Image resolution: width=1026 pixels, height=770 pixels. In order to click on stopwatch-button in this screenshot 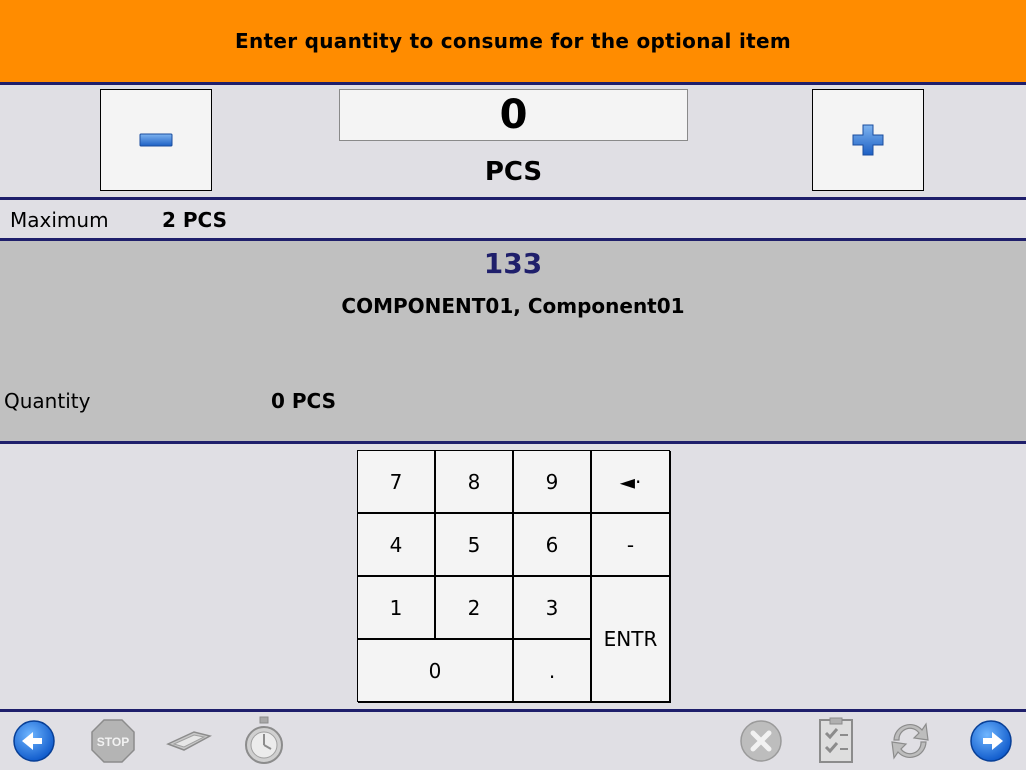, I will do `click(264, 741)`.